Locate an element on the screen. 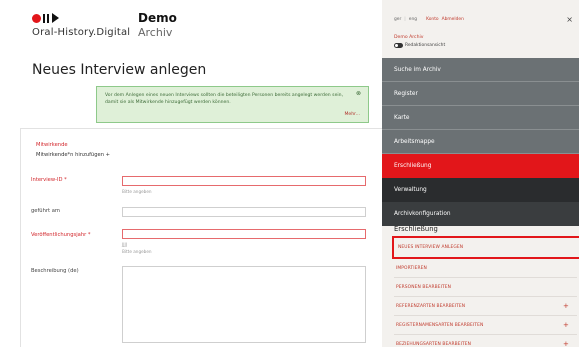 The image size is (579, 347). mitarbeitende-label: Mitwirkende is located at coordinates (52, 145).